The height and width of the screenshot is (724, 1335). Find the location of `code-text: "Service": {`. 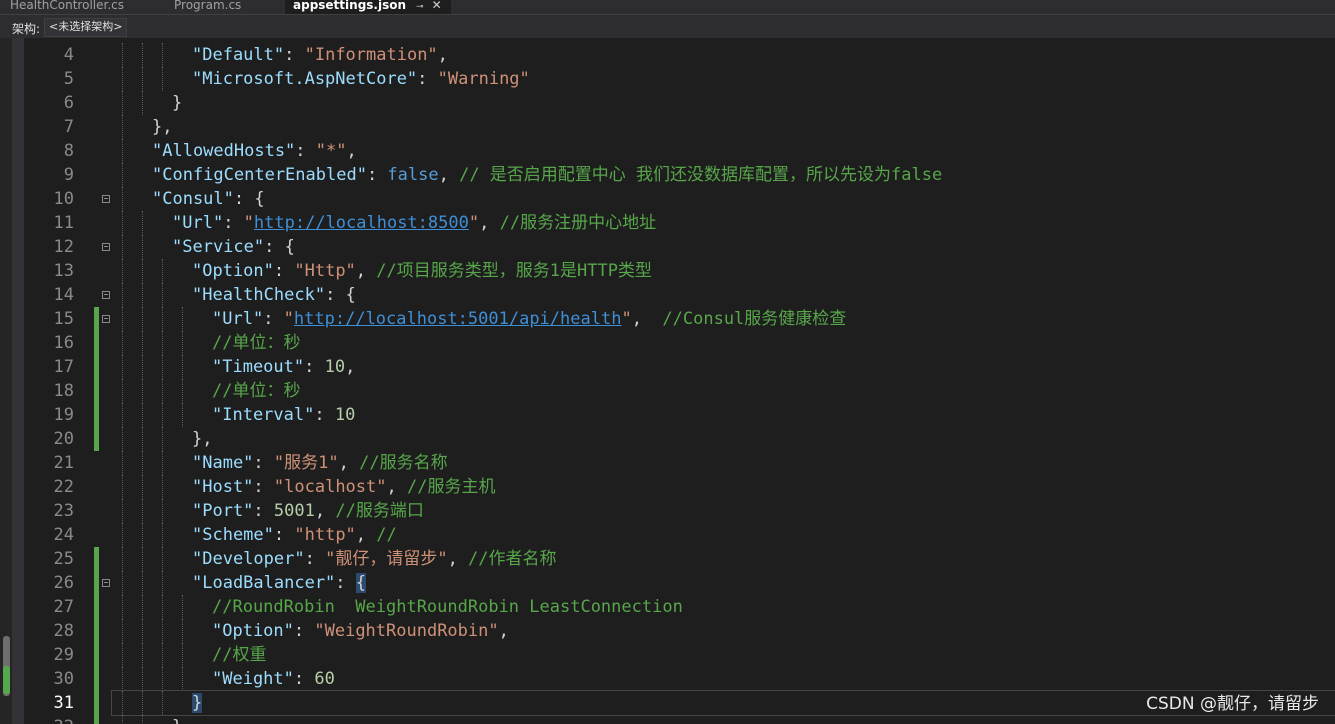

code-text: "Service": { is located at coordinates (233, 247).